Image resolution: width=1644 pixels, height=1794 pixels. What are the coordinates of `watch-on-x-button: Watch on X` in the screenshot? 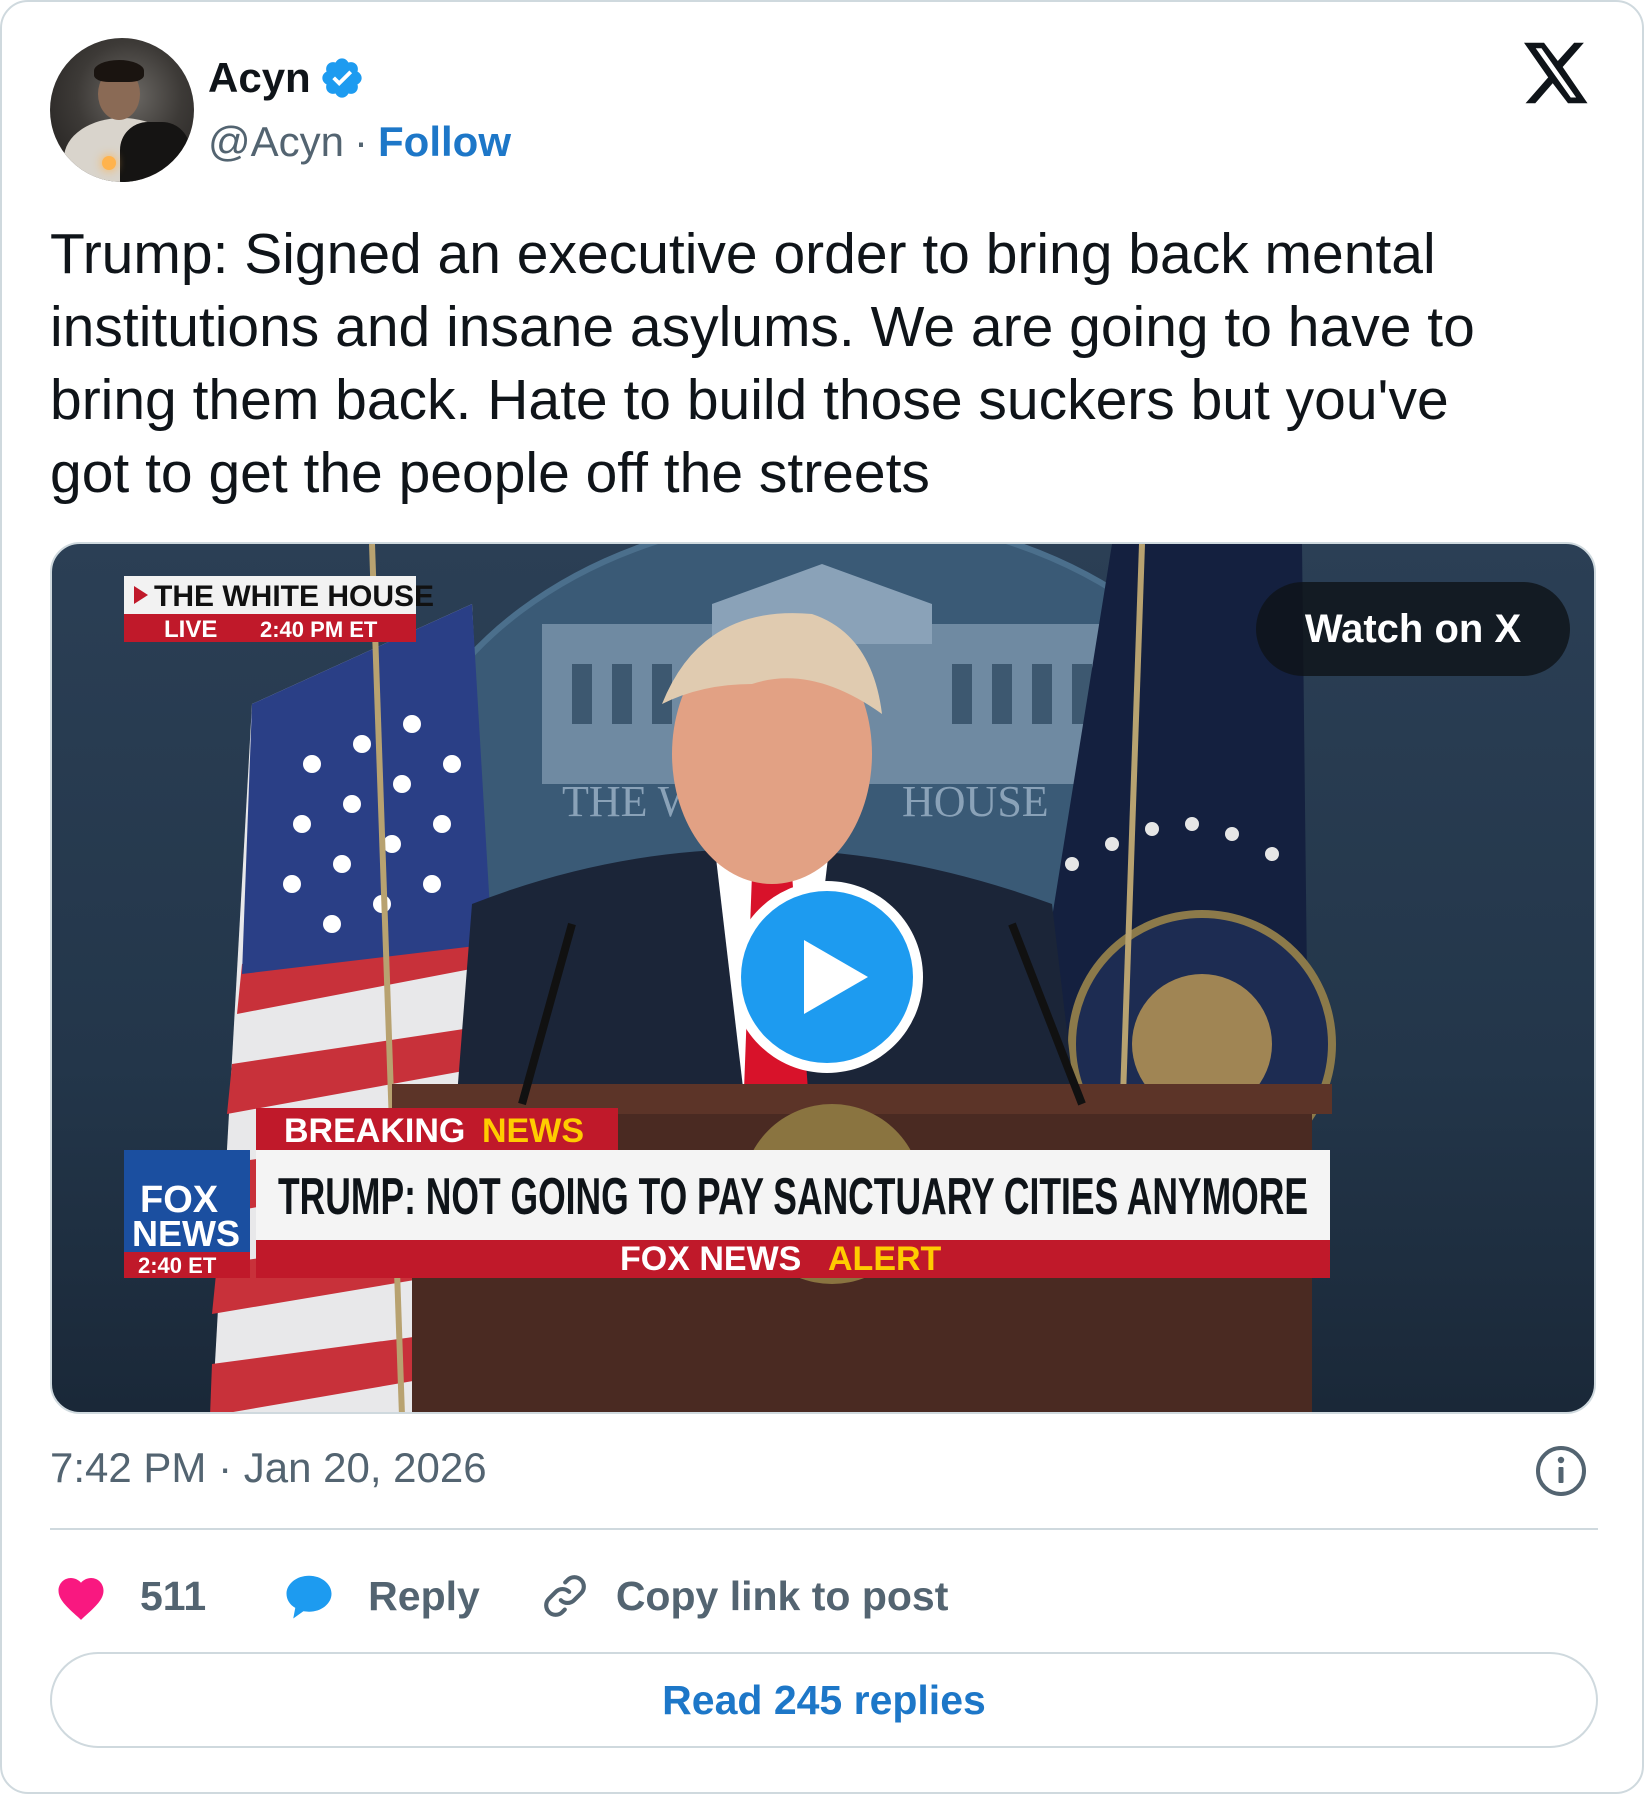 It's located at (1413, 629).